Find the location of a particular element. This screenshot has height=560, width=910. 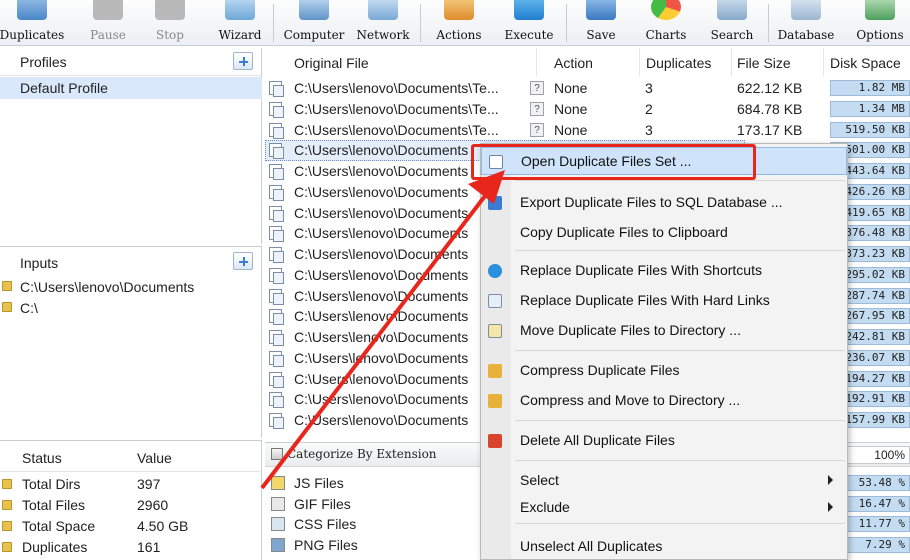

value-col-header: Value is located at coordinates (154, 458).